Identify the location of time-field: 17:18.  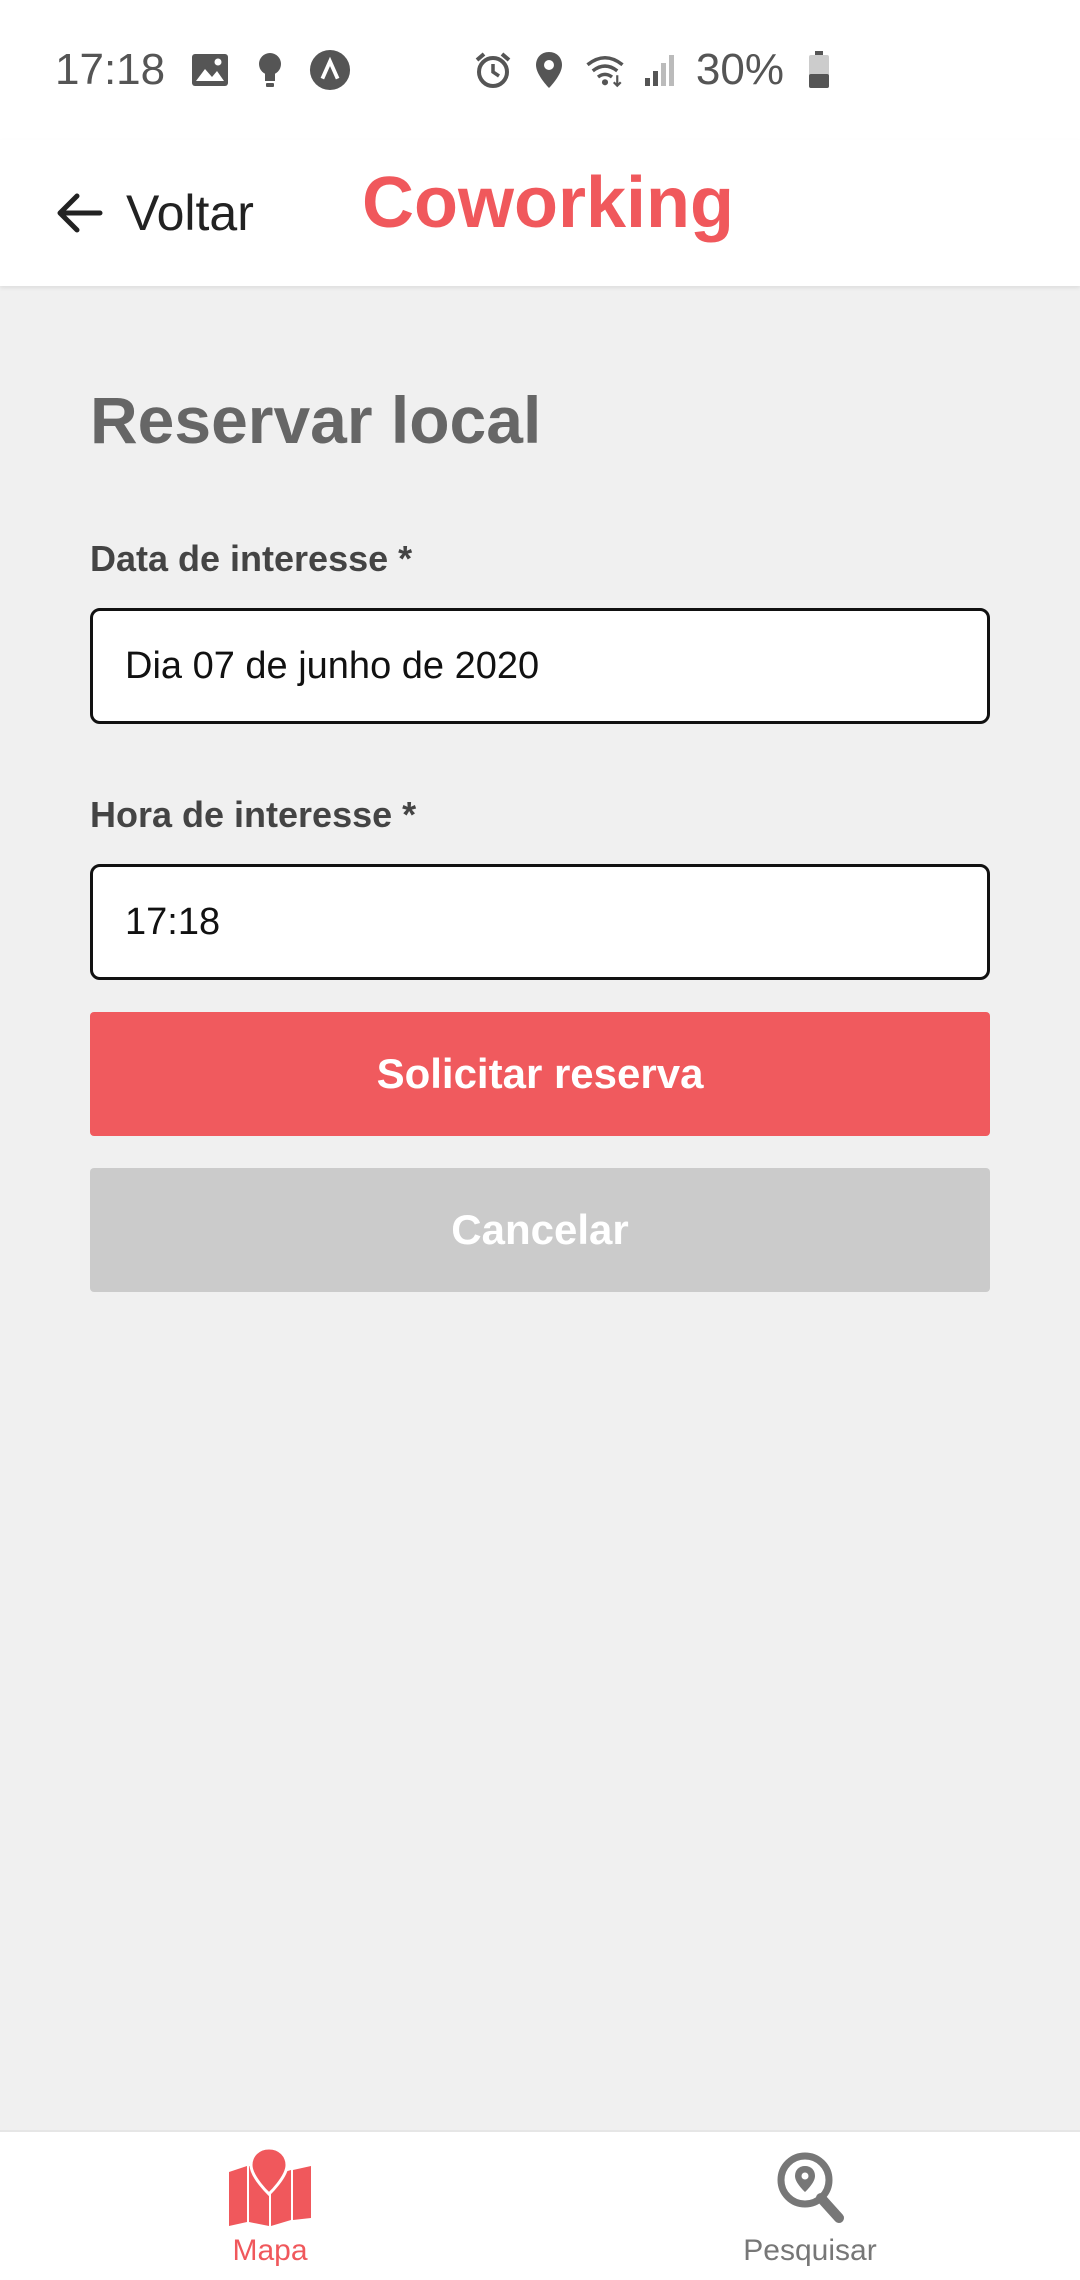
(540, 922).